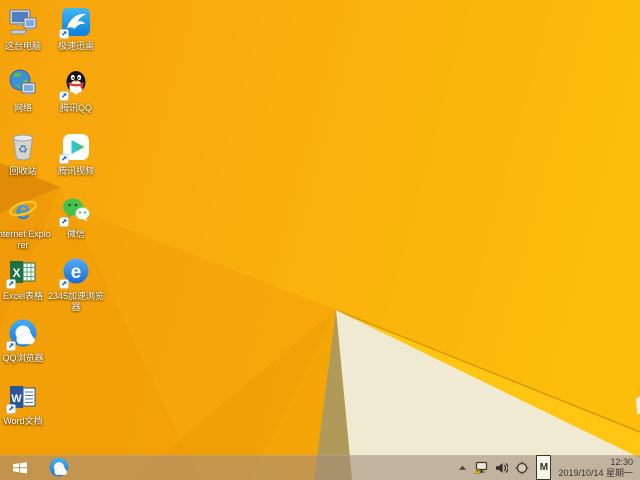  I want to click on qq-penguin-icon, so click(75, 84).